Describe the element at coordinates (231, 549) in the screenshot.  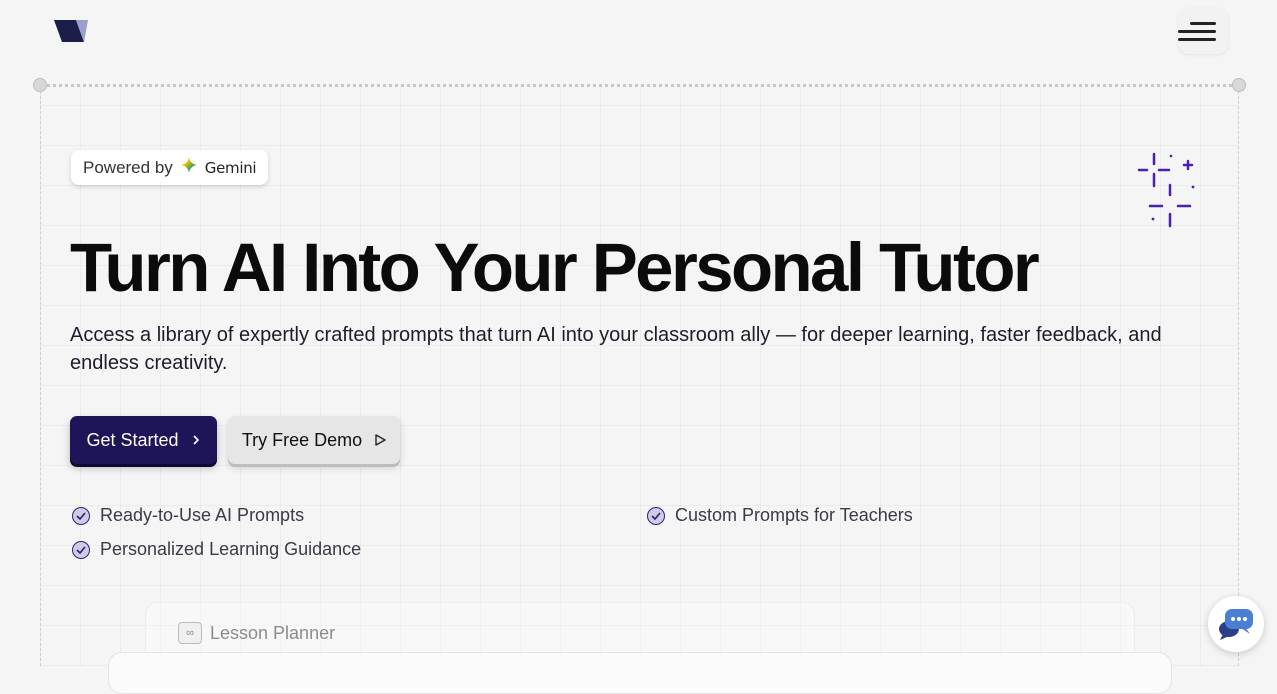
I see `feature-label: Personalized Learning Guidance` at that location.